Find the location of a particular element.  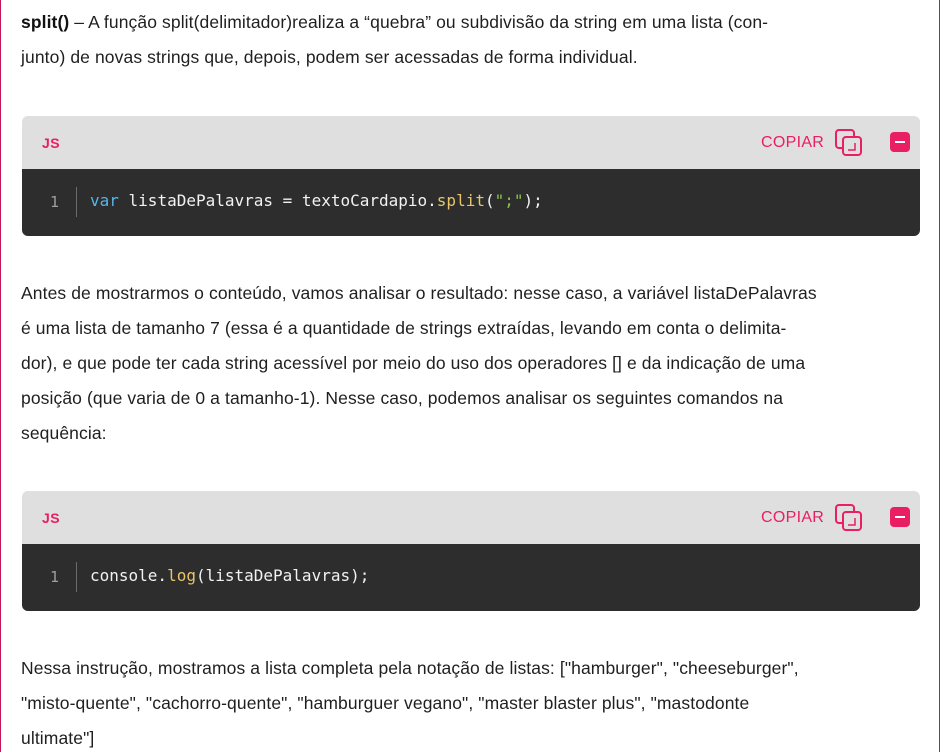

split-keyword: split() is located at coordinates (45, 22).